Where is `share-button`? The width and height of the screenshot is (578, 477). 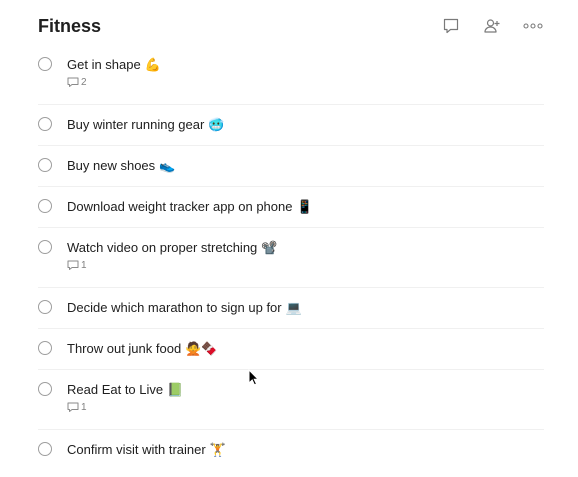
share-button is located at coordinates (492, 26).